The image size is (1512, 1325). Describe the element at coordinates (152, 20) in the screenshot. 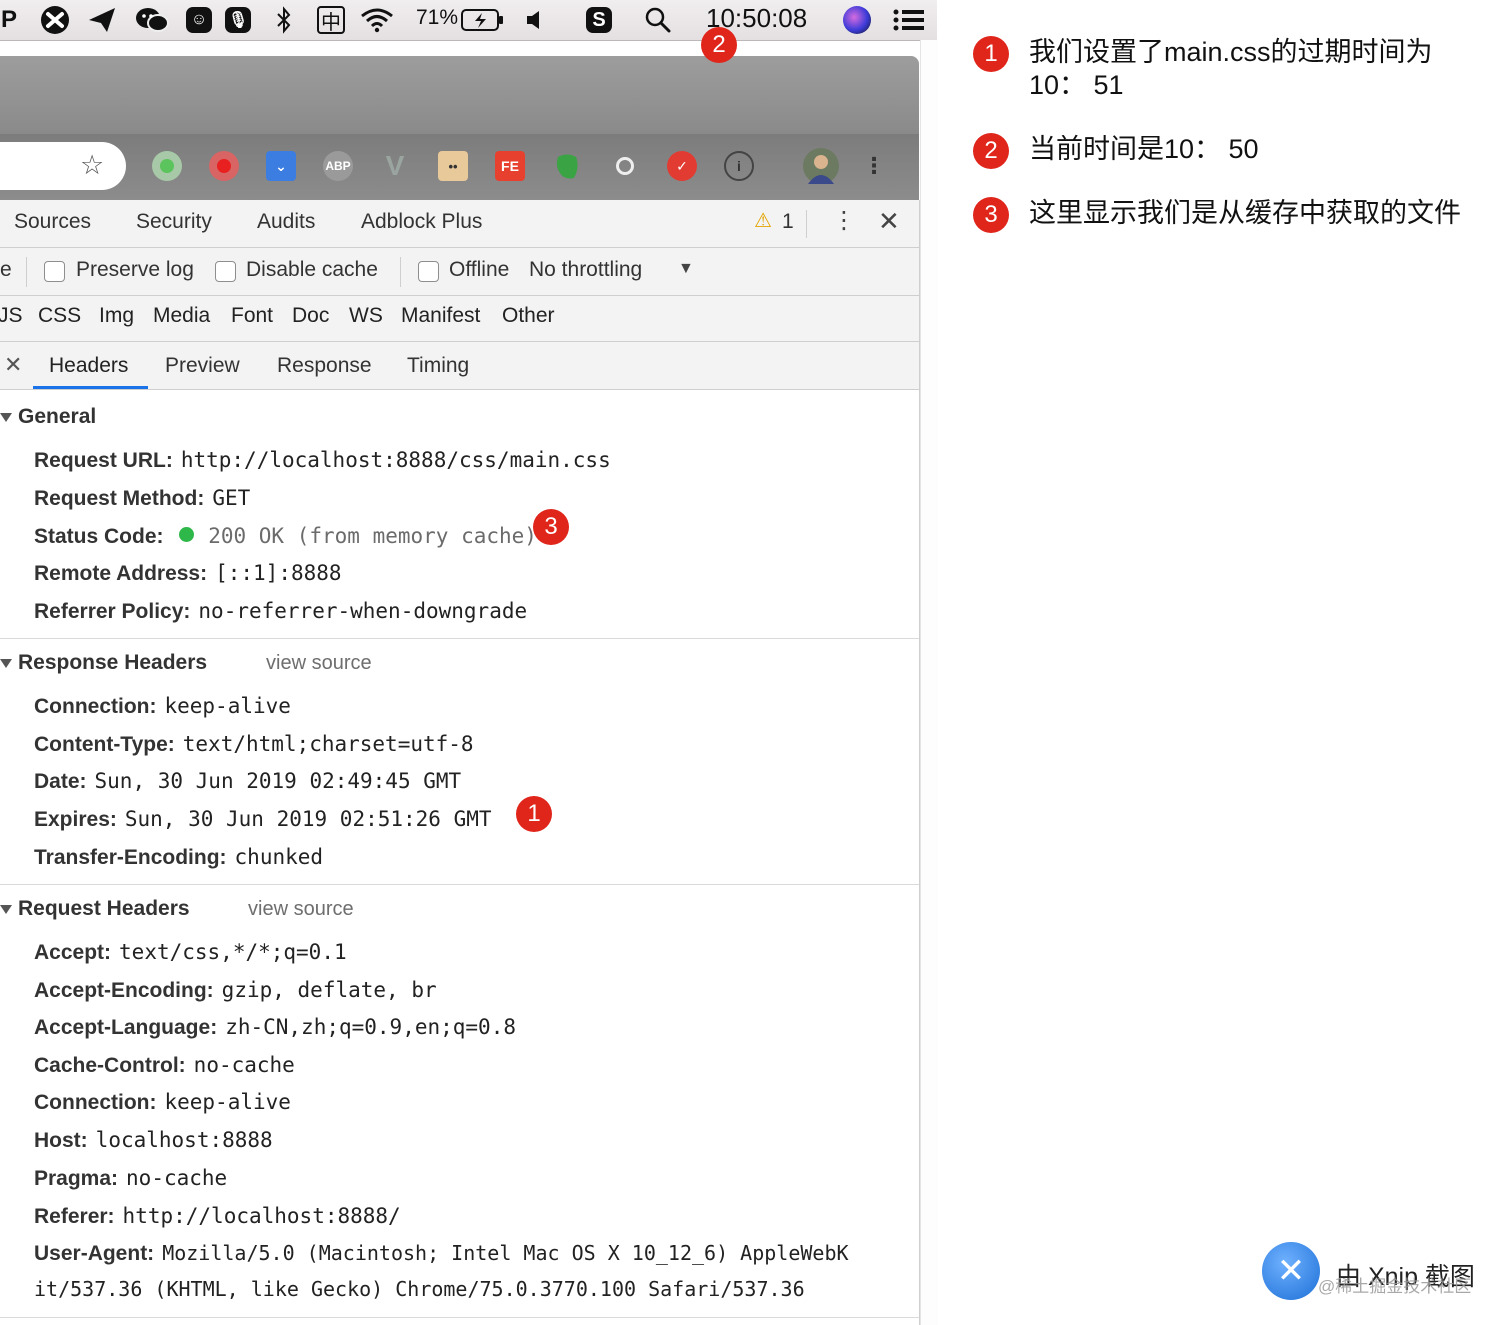

I see `wechat-icon` at that location.